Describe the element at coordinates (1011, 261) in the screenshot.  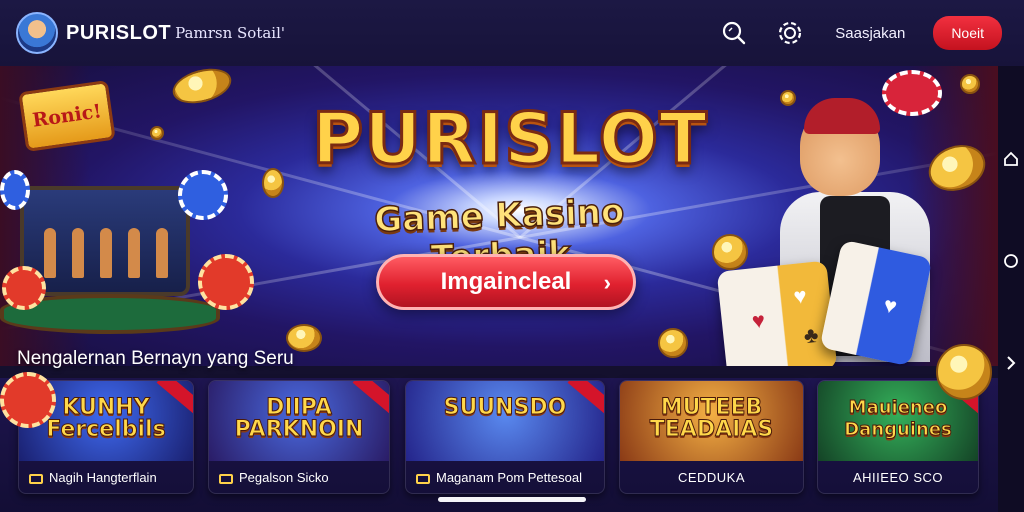
I see `circle-icon` at that location.